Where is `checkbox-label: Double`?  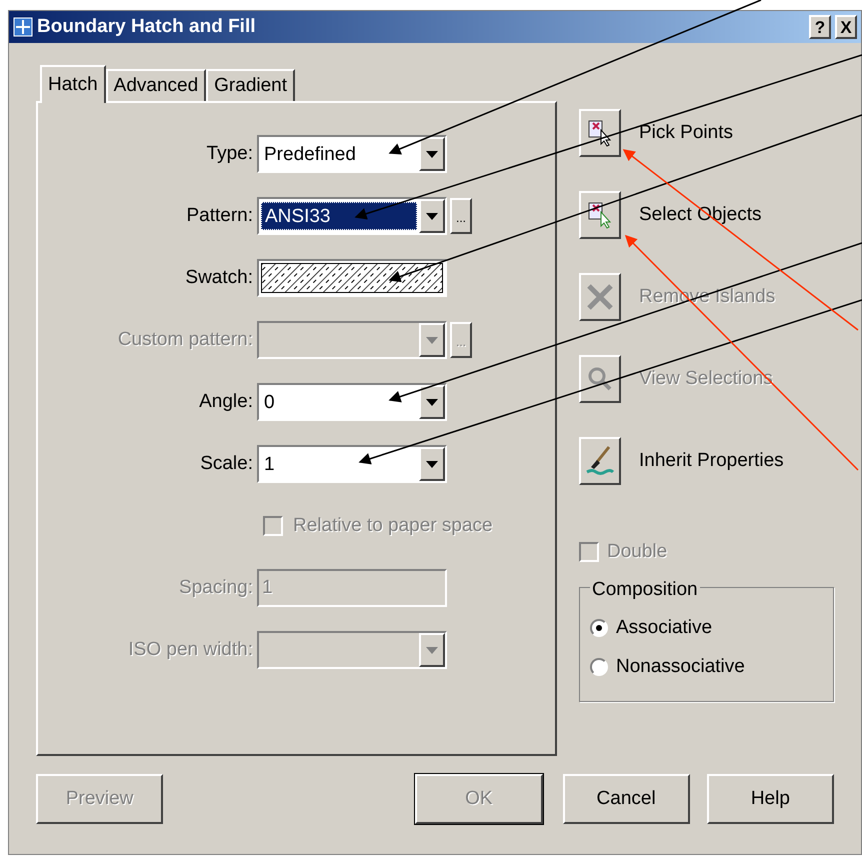 checkbox-label: Double is located at coordinates (637, 552).